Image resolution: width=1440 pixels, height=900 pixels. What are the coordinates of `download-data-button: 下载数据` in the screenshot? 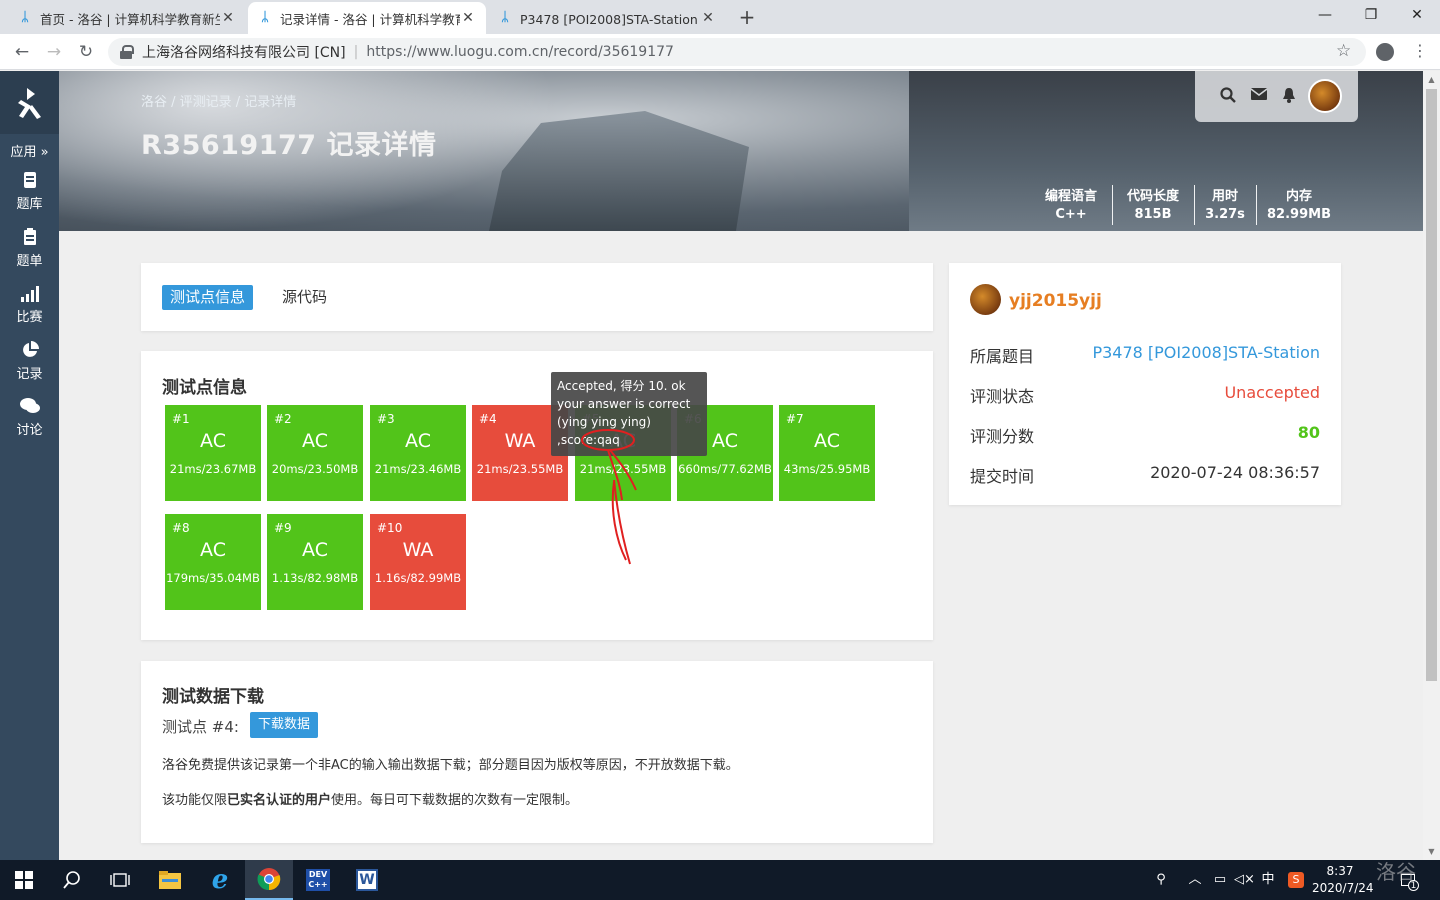 It's located at (284, 725).